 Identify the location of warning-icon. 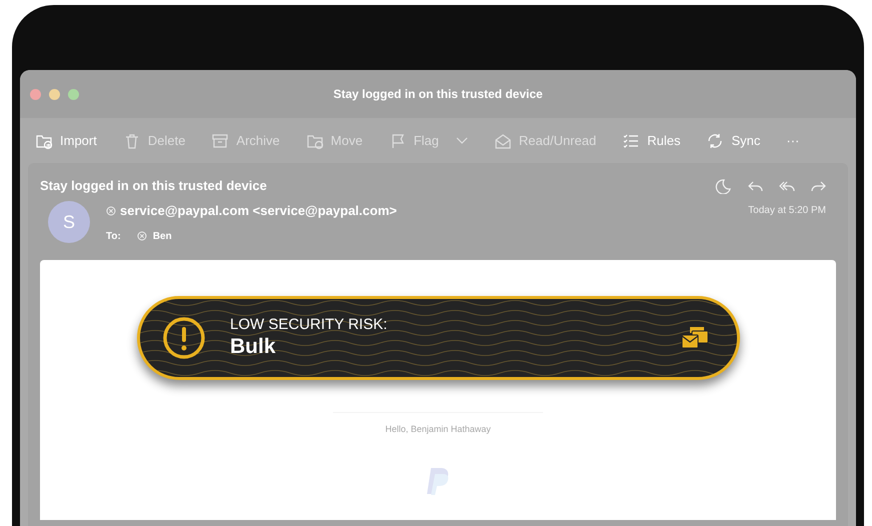
(184, 338).